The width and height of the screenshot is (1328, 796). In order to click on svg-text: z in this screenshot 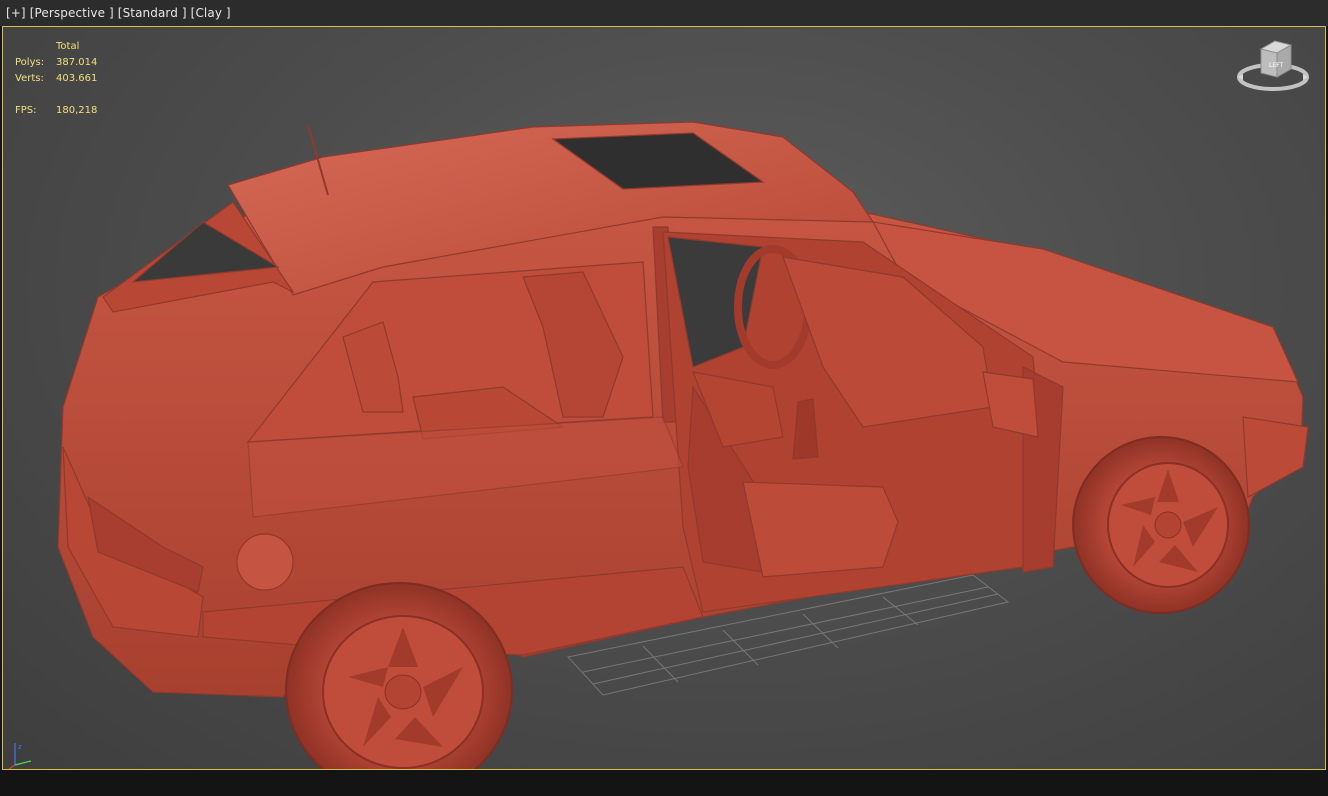, I will do `click(20, 747)`.